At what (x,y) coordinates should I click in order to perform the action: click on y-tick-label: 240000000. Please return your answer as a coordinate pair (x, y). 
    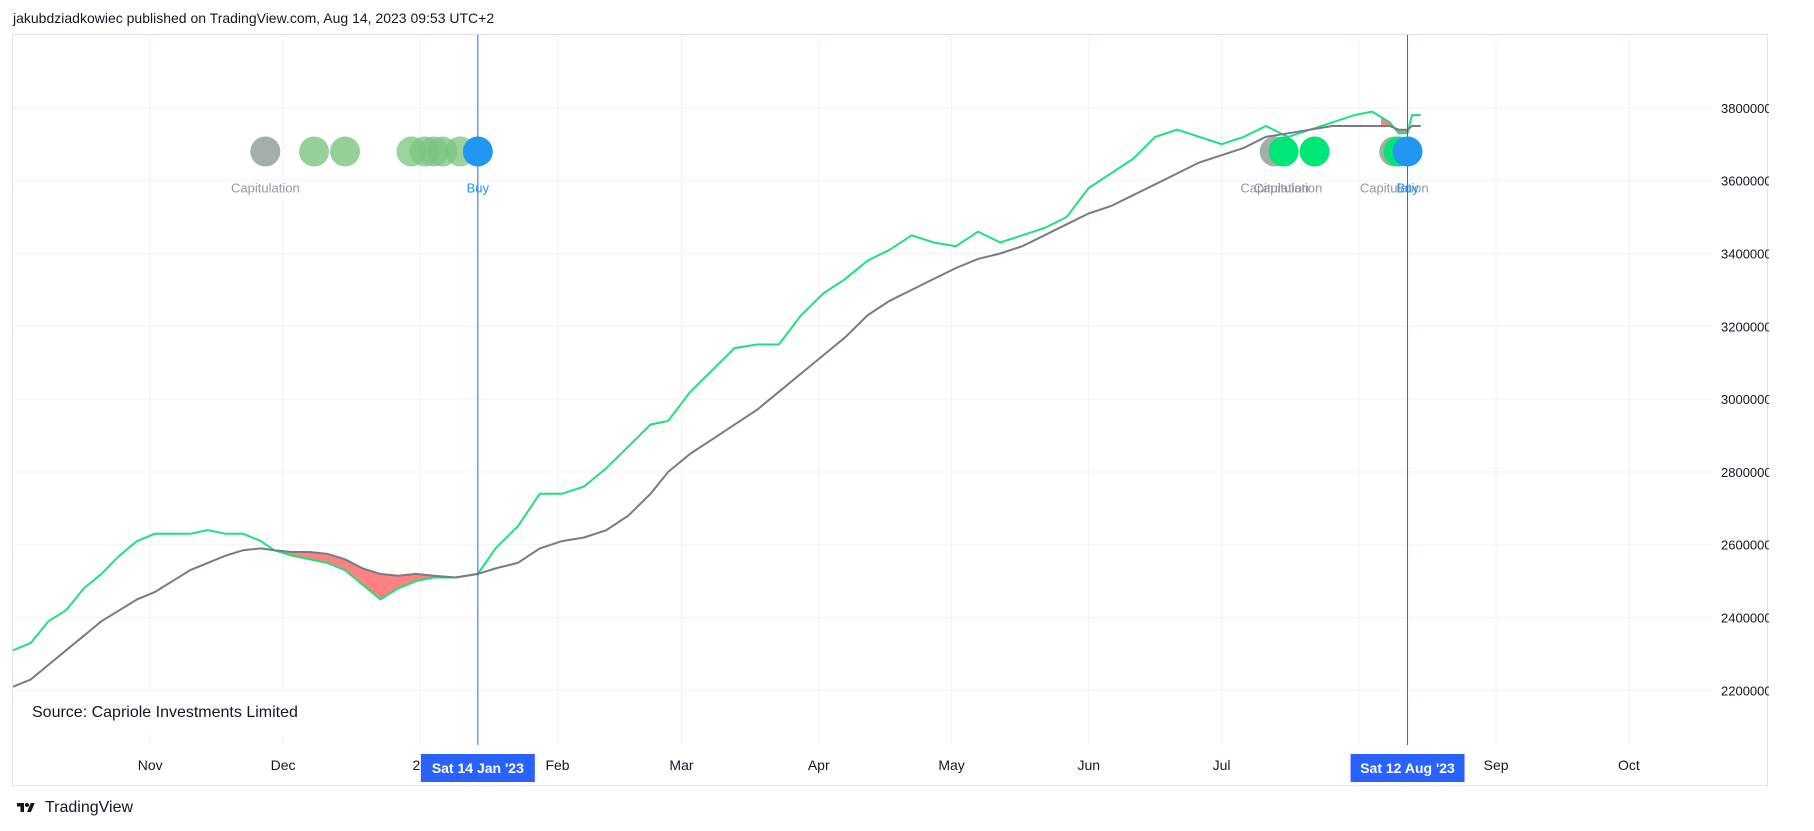
    Looking at the image, I should click on (1745, 618).